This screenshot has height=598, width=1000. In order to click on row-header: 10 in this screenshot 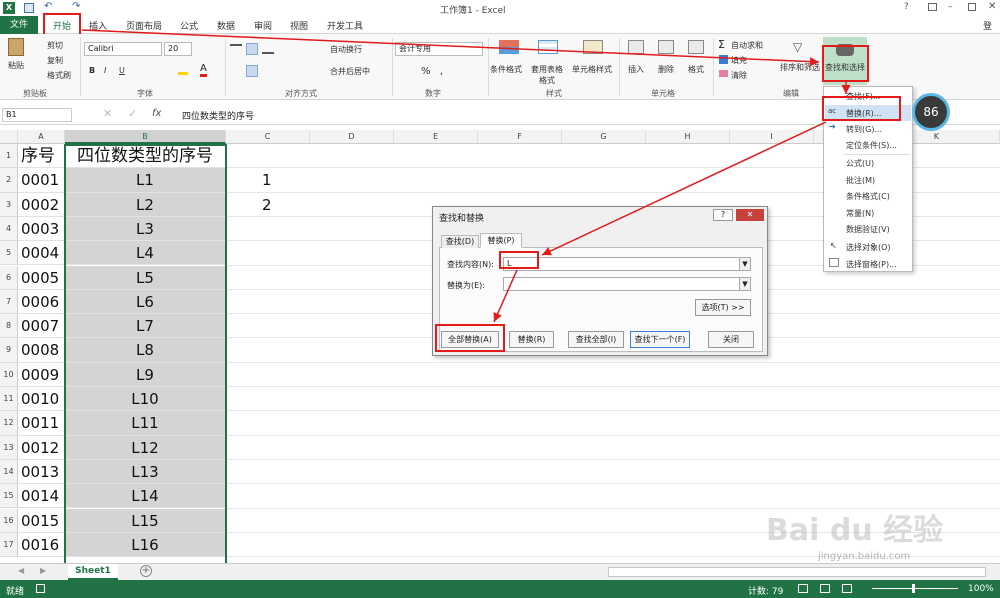, I will do `click(9, 374)`.